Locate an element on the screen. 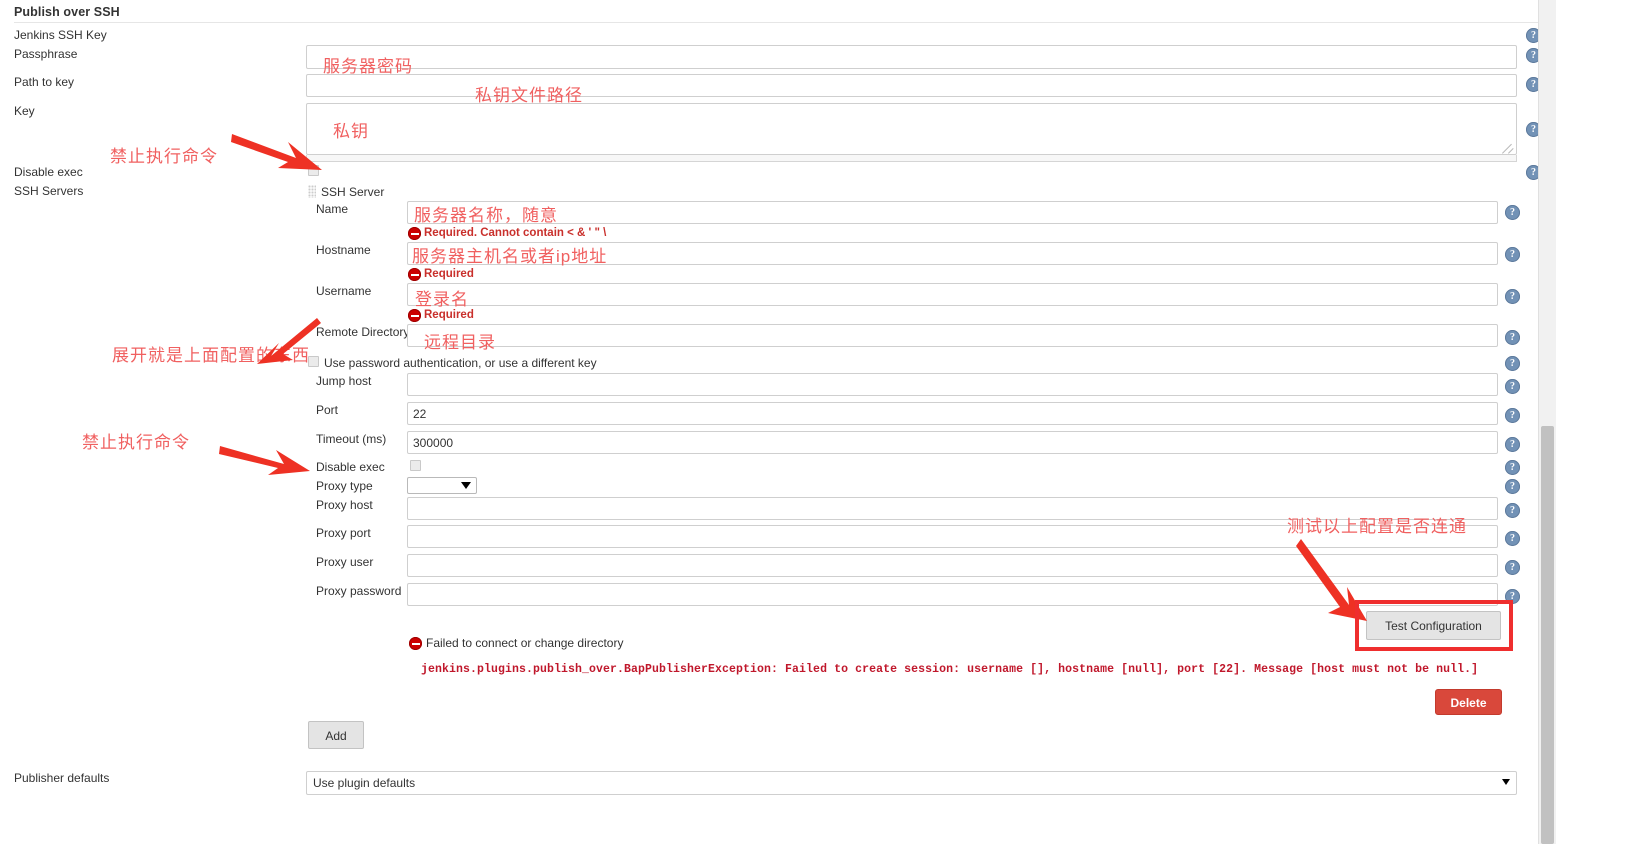  proxy-user-input is located at coordinates (952, 565).